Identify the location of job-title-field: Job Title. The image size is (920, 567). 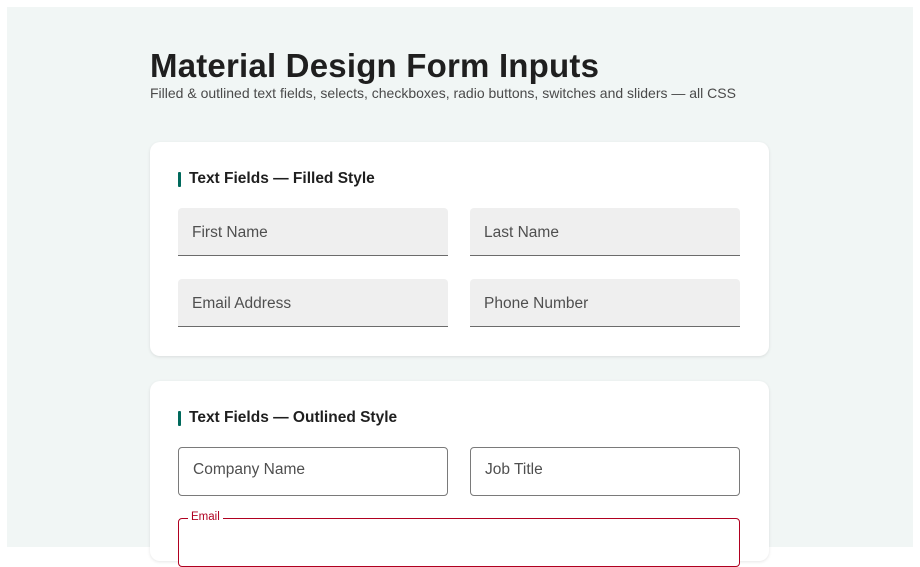
(605, 471).